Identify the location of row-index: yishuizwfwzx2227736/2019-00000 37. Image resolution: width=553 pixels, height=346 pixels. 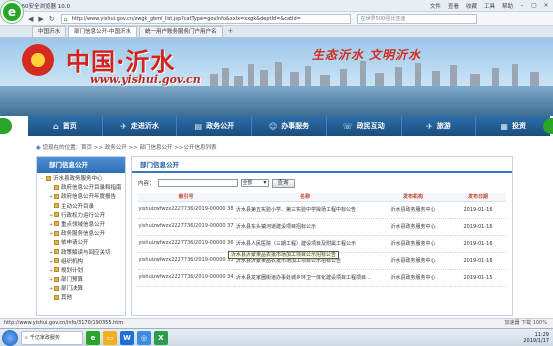
(186, 227).